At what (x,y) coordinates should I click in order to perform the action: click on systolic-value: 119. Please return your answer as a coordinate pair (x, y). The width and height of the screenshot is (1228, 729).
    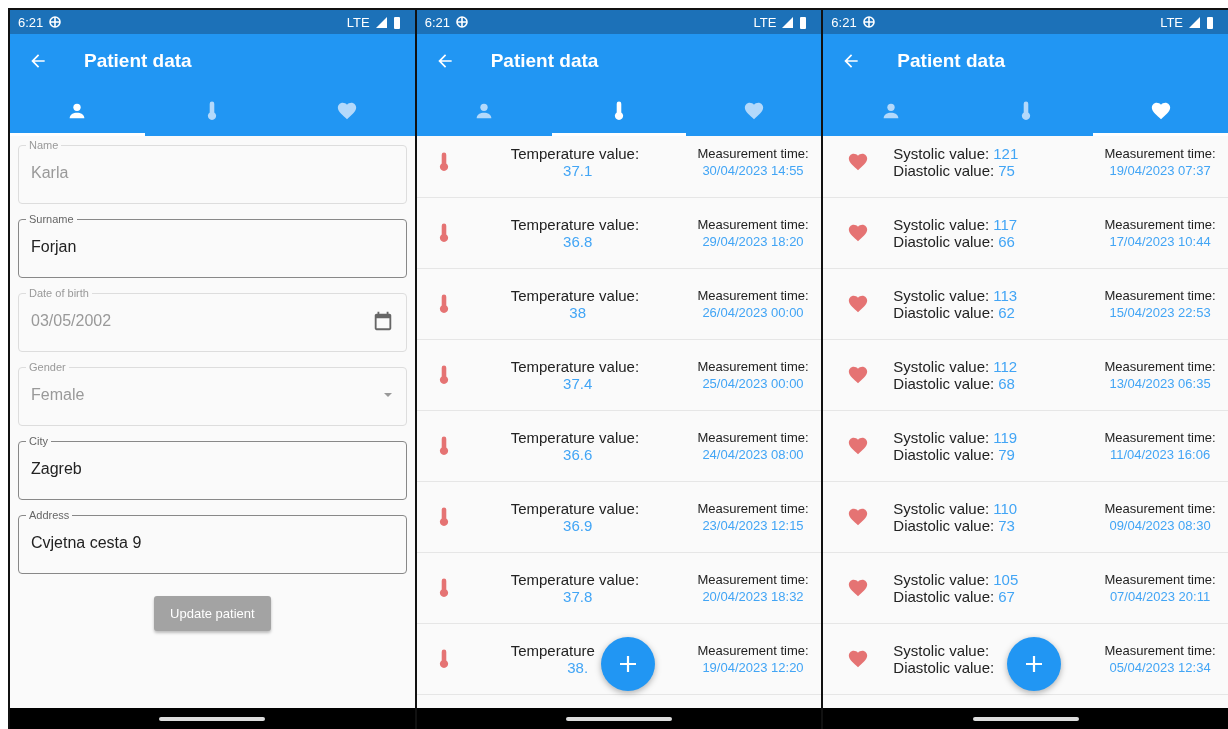
    Looking at the image, I should click on (1005, 437).